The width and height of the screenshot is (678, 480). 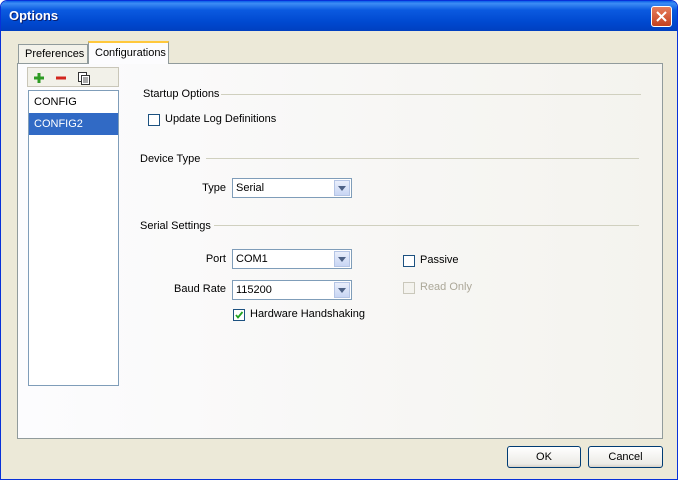 I want to click on baud-rate-value: 115200, so click(x=254, y=290).